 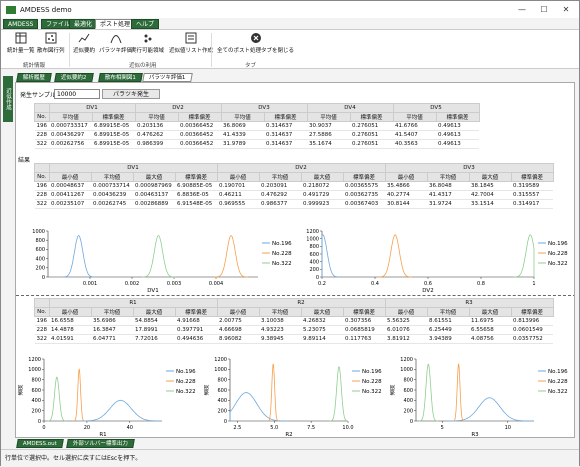 What do you see at coordinates (532, 321) in the screenshot?
I see `value-cell: 0.813996` at bounding box center [532, 321].